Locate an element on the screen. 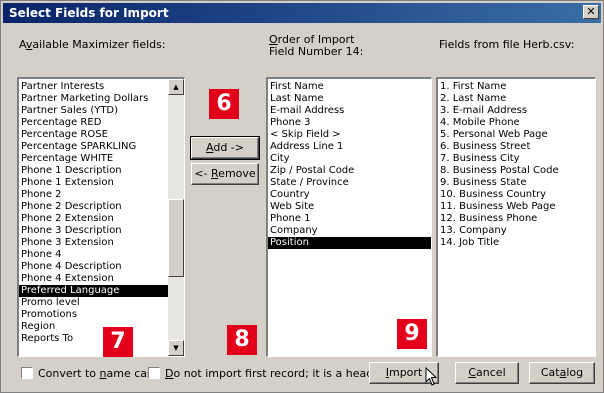 The image size is (604, 393). available-field-item: Partner Marketing Dollars is located at coordinates (94, 99).